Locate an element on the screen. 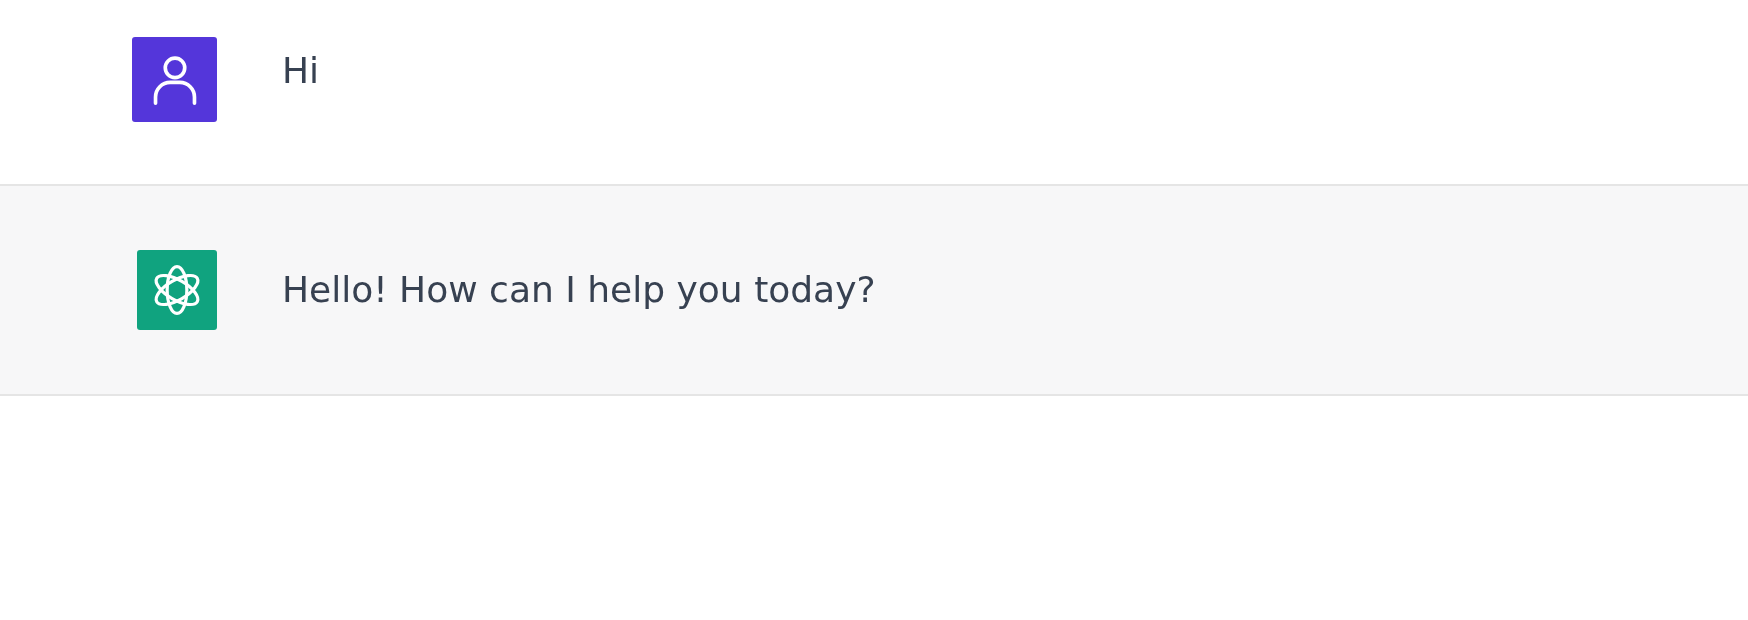 The width and height of the screenshot is (1748, 620). message-text: Hi is located at coordinates (301, 71).